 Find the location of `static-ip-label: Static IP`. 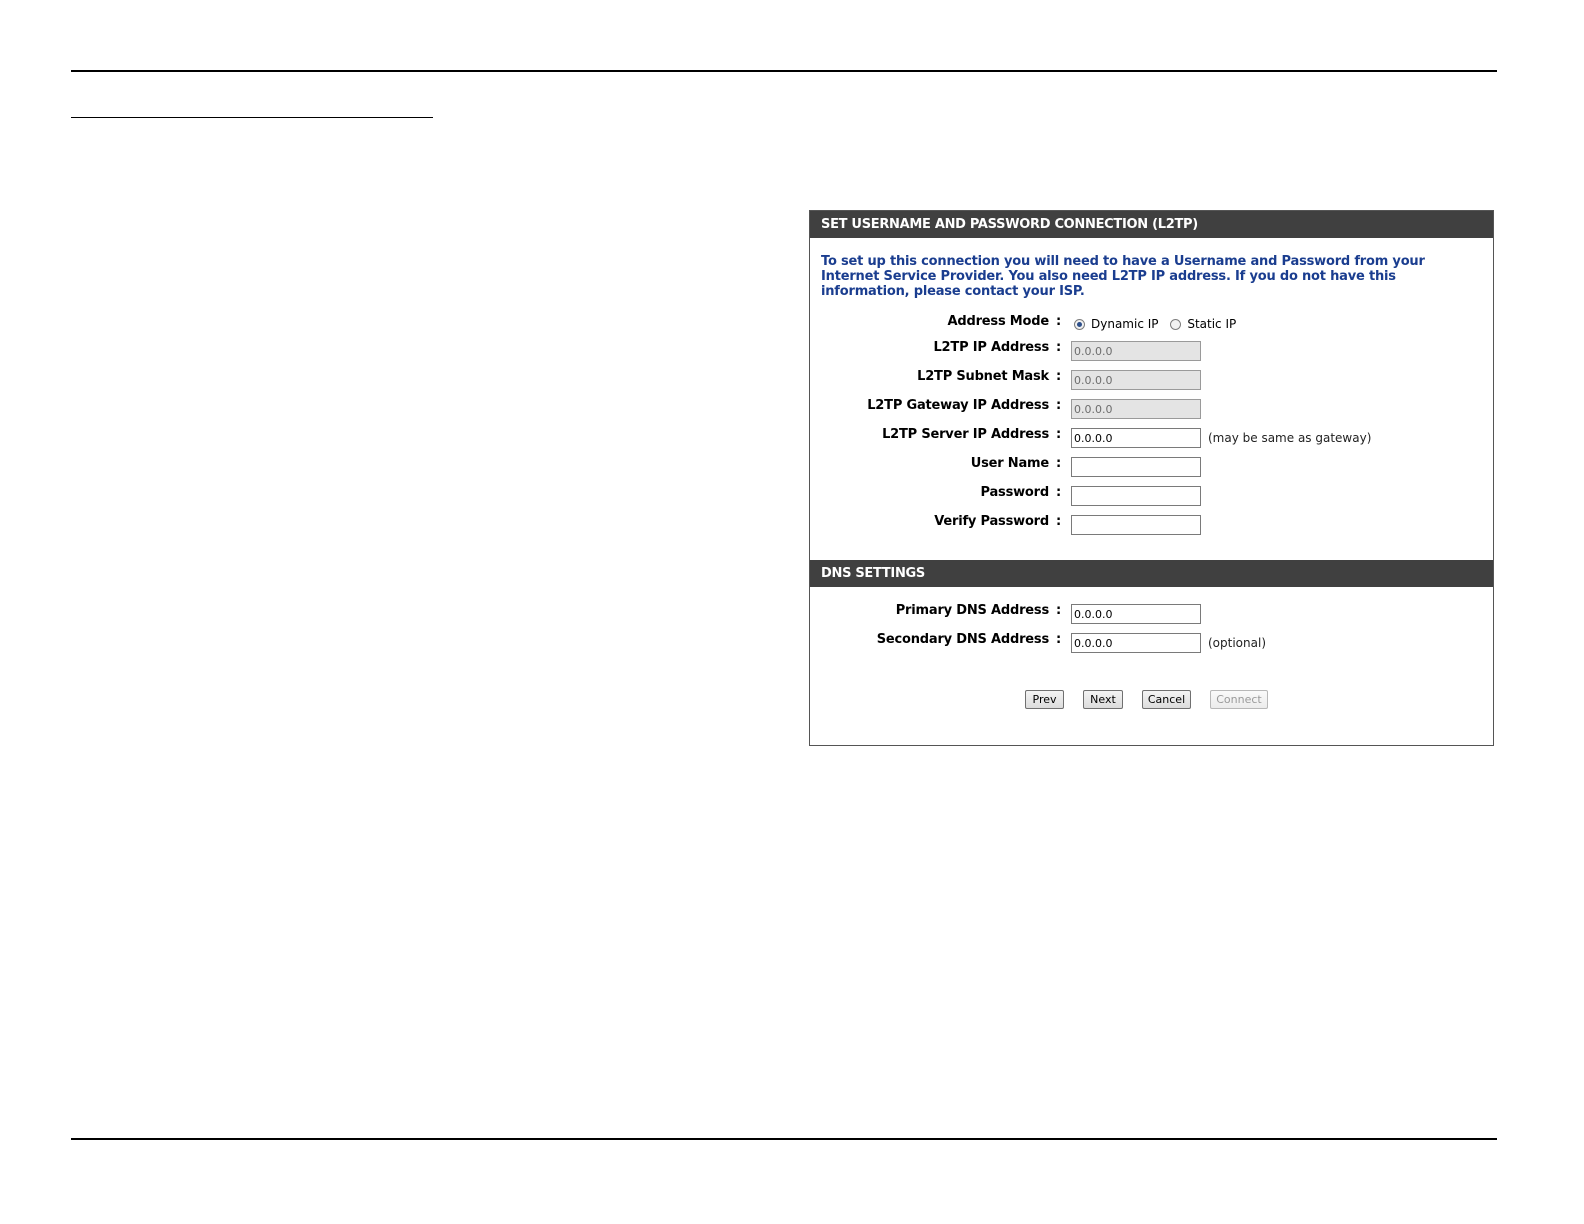

static-ip-label: Static IP is located at coordinates (1212, 324).